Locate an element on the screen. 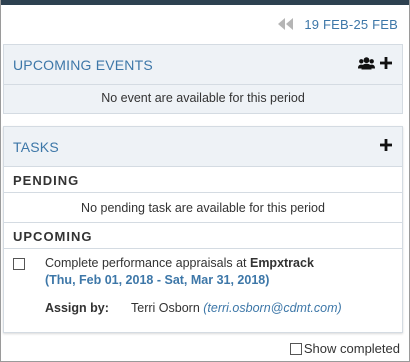  show-completed-label: Show completed is located at coordinates (351, 348).